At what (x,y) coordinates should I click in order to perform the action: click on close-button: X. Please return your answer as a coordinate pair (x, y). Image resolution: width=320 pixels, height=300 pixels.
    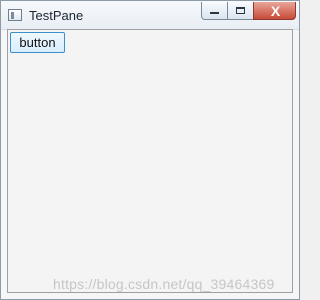
    Looking at the image, I should click on (274, 11).